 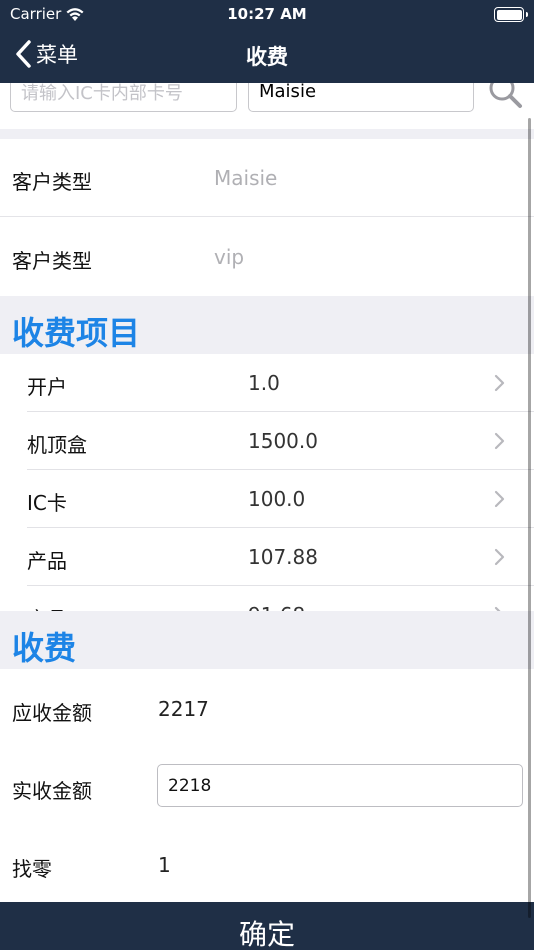 What do you see at coordinates (267, 57) in the screenshot?
I see `page-title: 收费` at bounding box center [267, 57].